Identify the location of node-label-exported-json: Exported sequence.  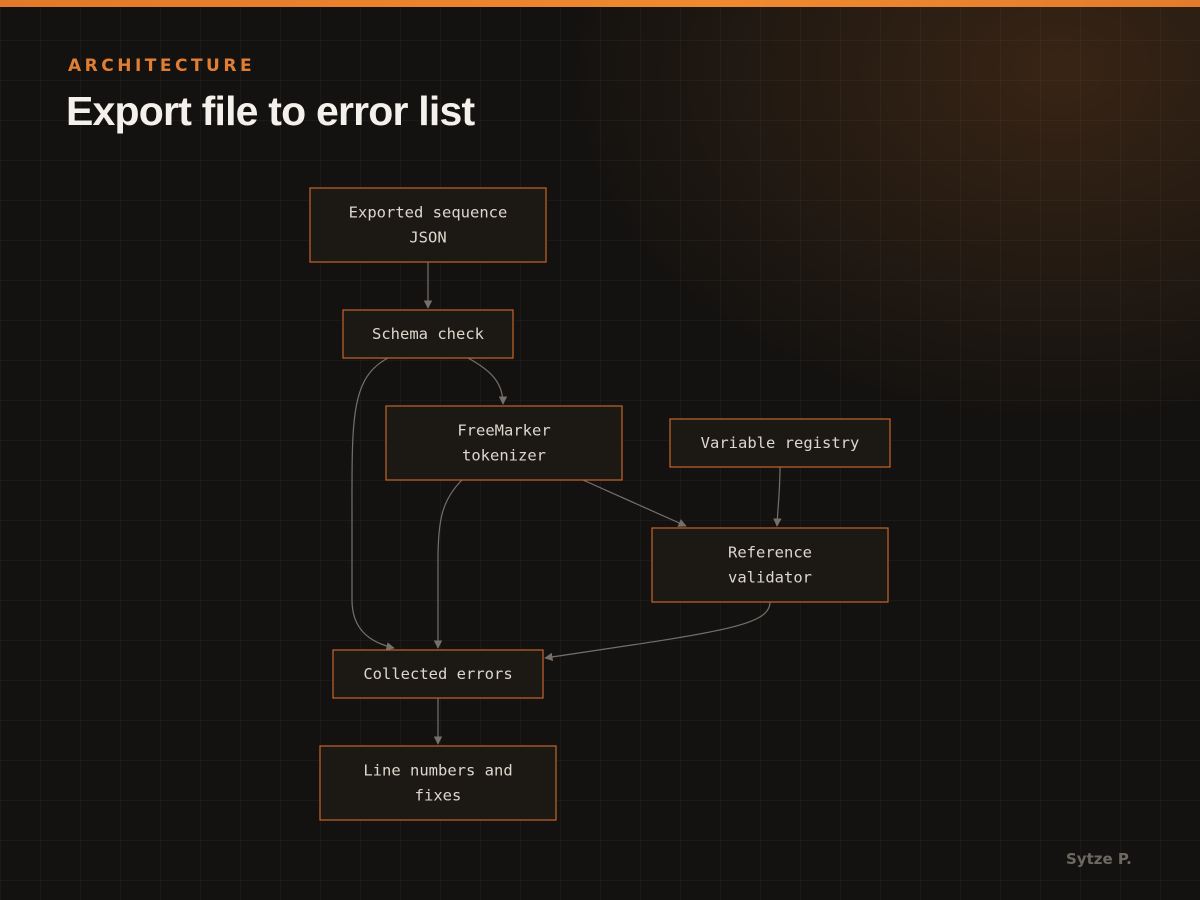
(428, 213).